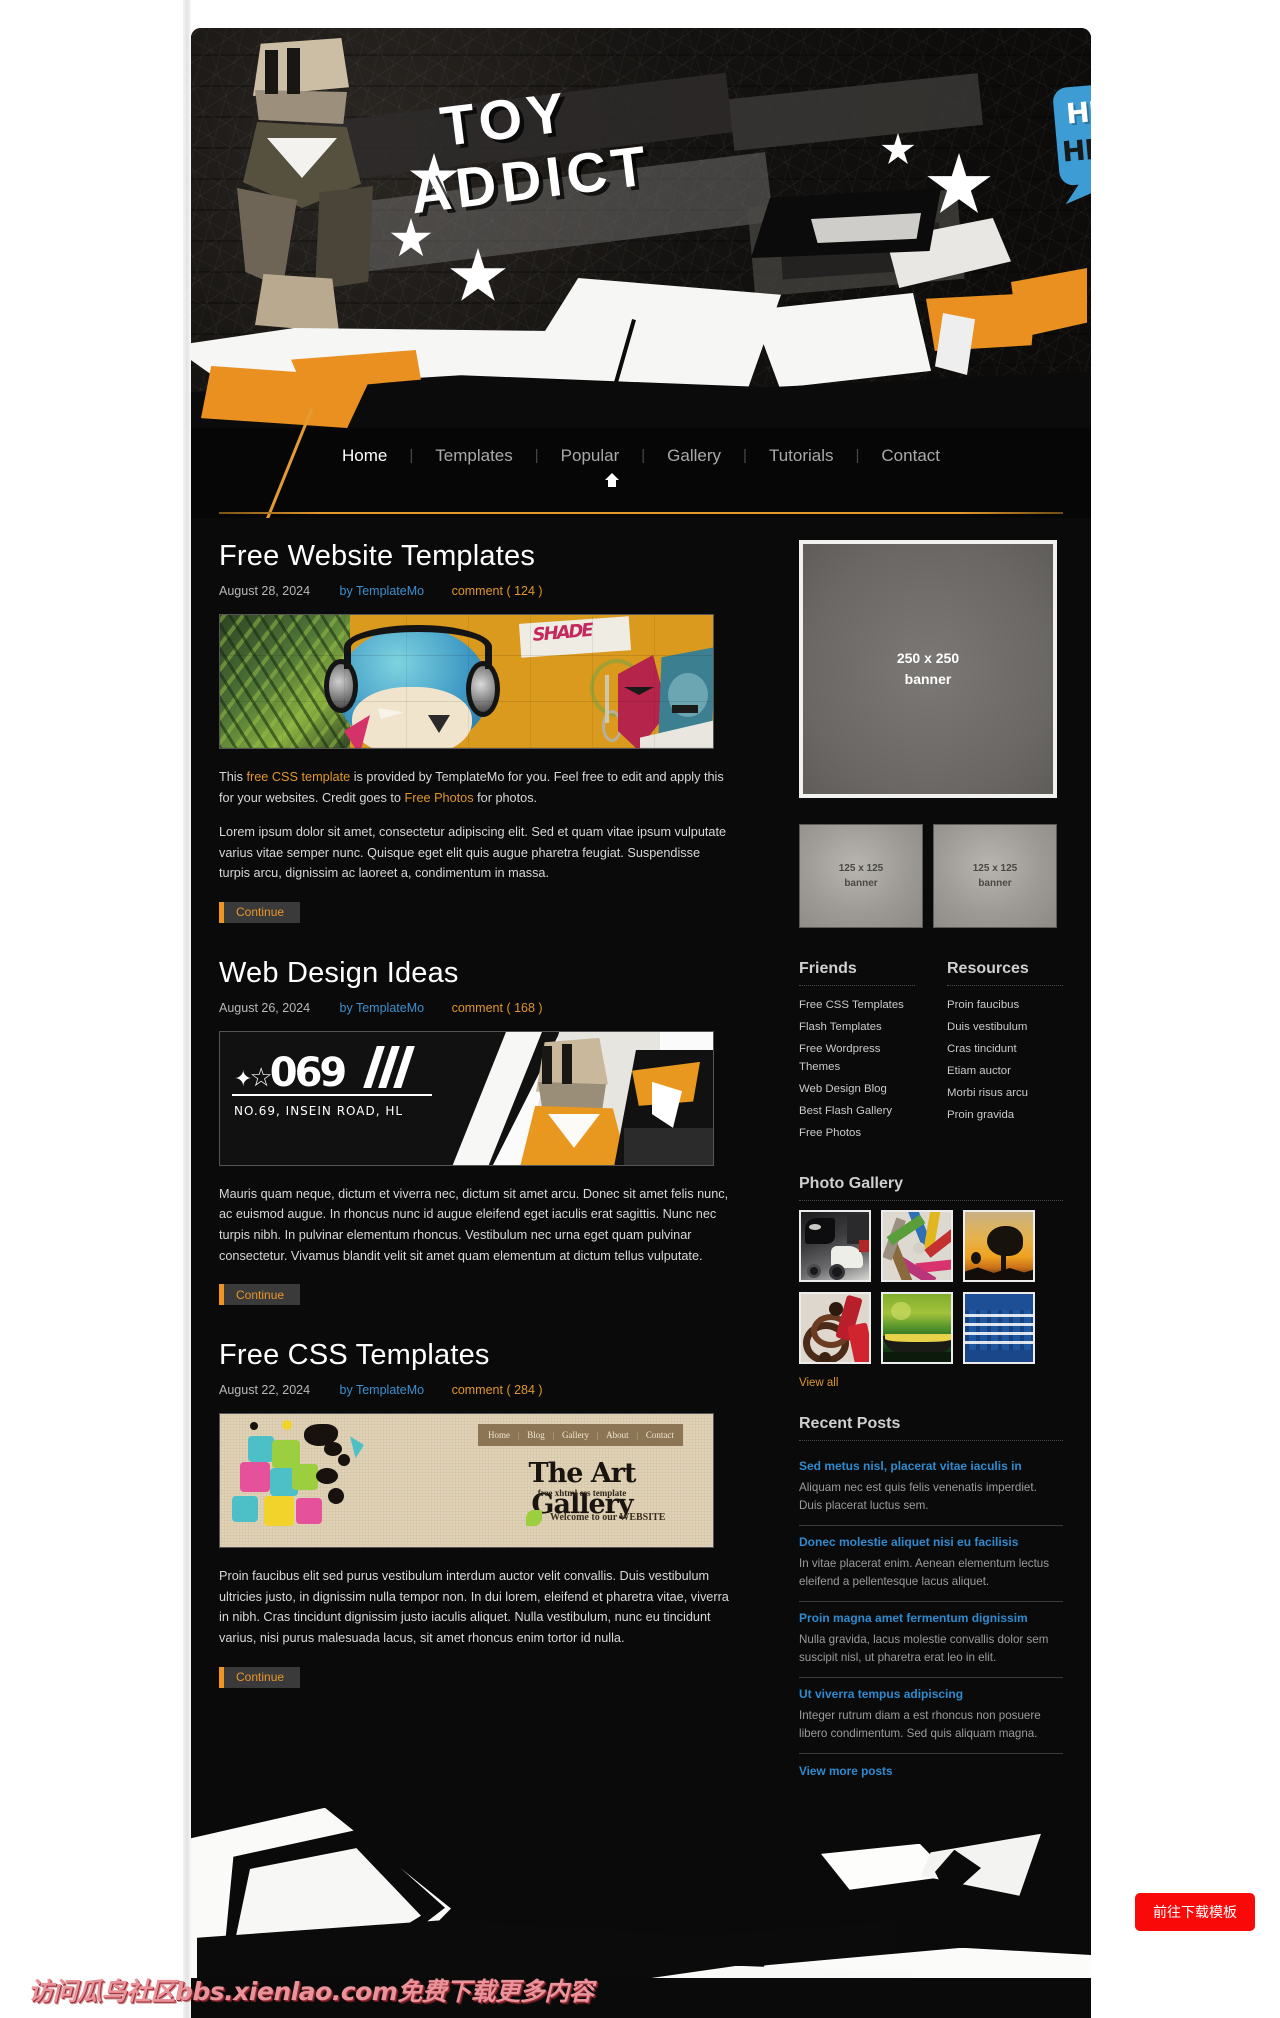 The image size is (1280, 2018). What do you see at coordinates (590, 456) in the screenshot?
I see `nav-item-popular: Popular` at bounding box center [590, 456].